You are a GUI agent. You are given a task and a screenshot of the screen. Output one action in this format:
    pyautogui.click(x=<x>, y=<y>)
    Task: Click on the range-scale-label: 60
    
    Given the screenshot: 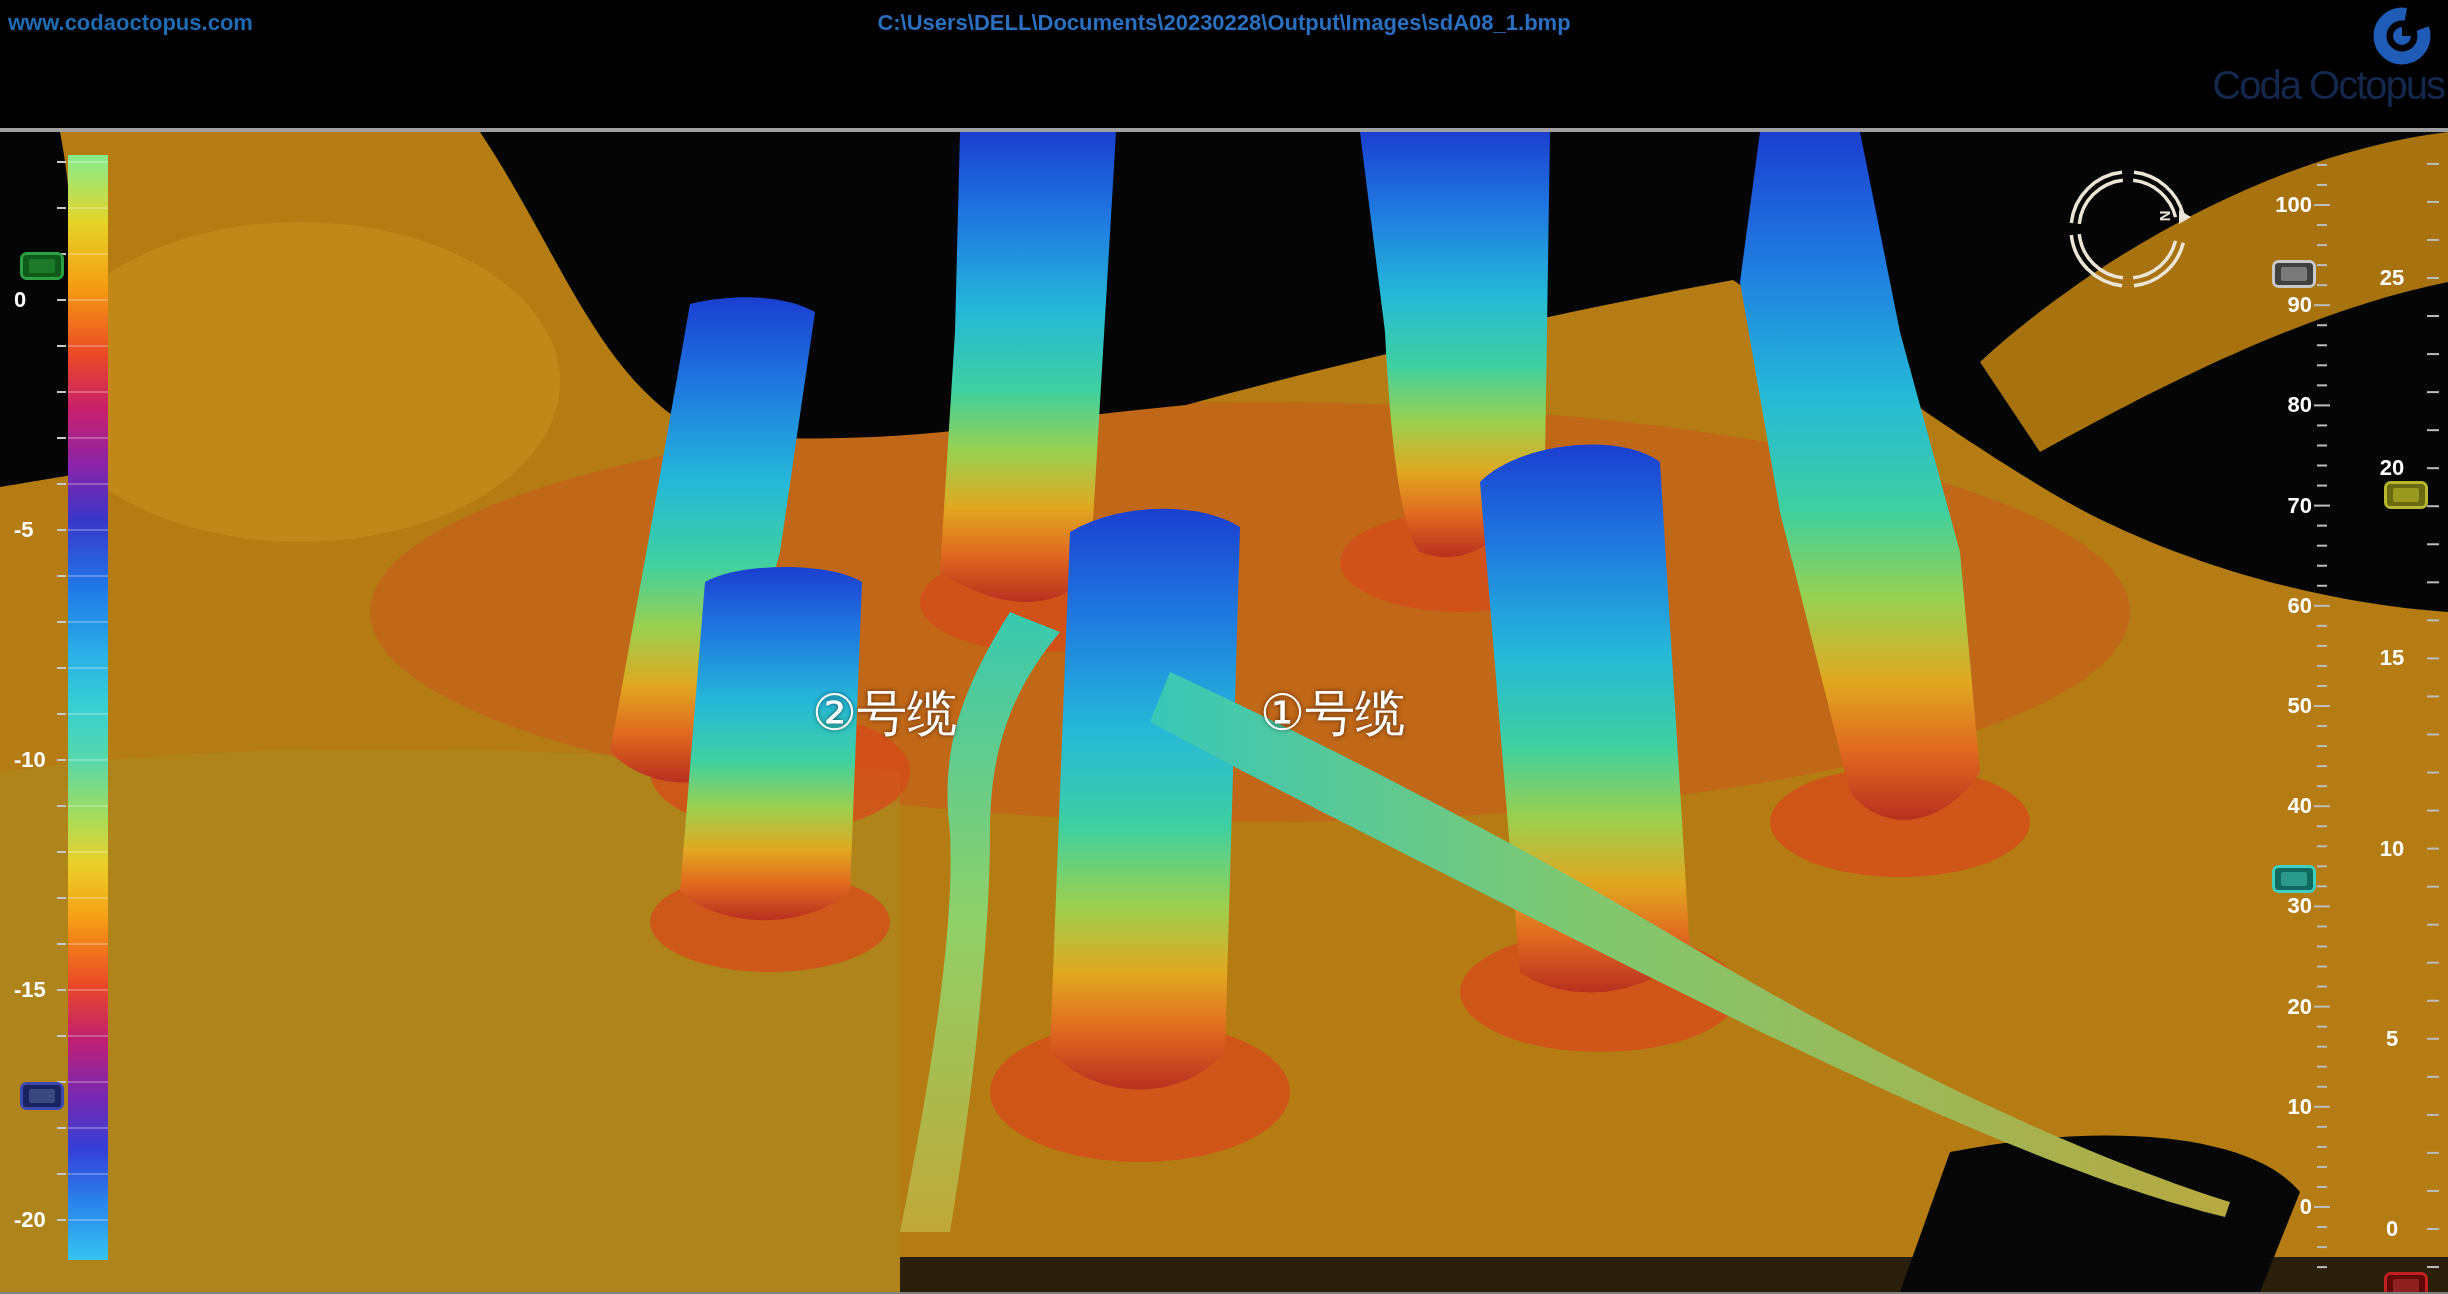 What is the action you would take?
    pyautogui.click(x=2299, y=605)
    